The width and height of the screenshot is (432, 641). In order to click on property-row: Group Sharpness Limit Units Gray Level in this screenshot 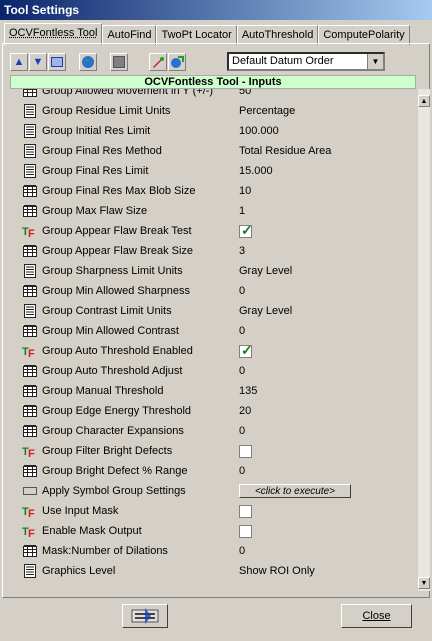, I will do `click(213, 271)`.